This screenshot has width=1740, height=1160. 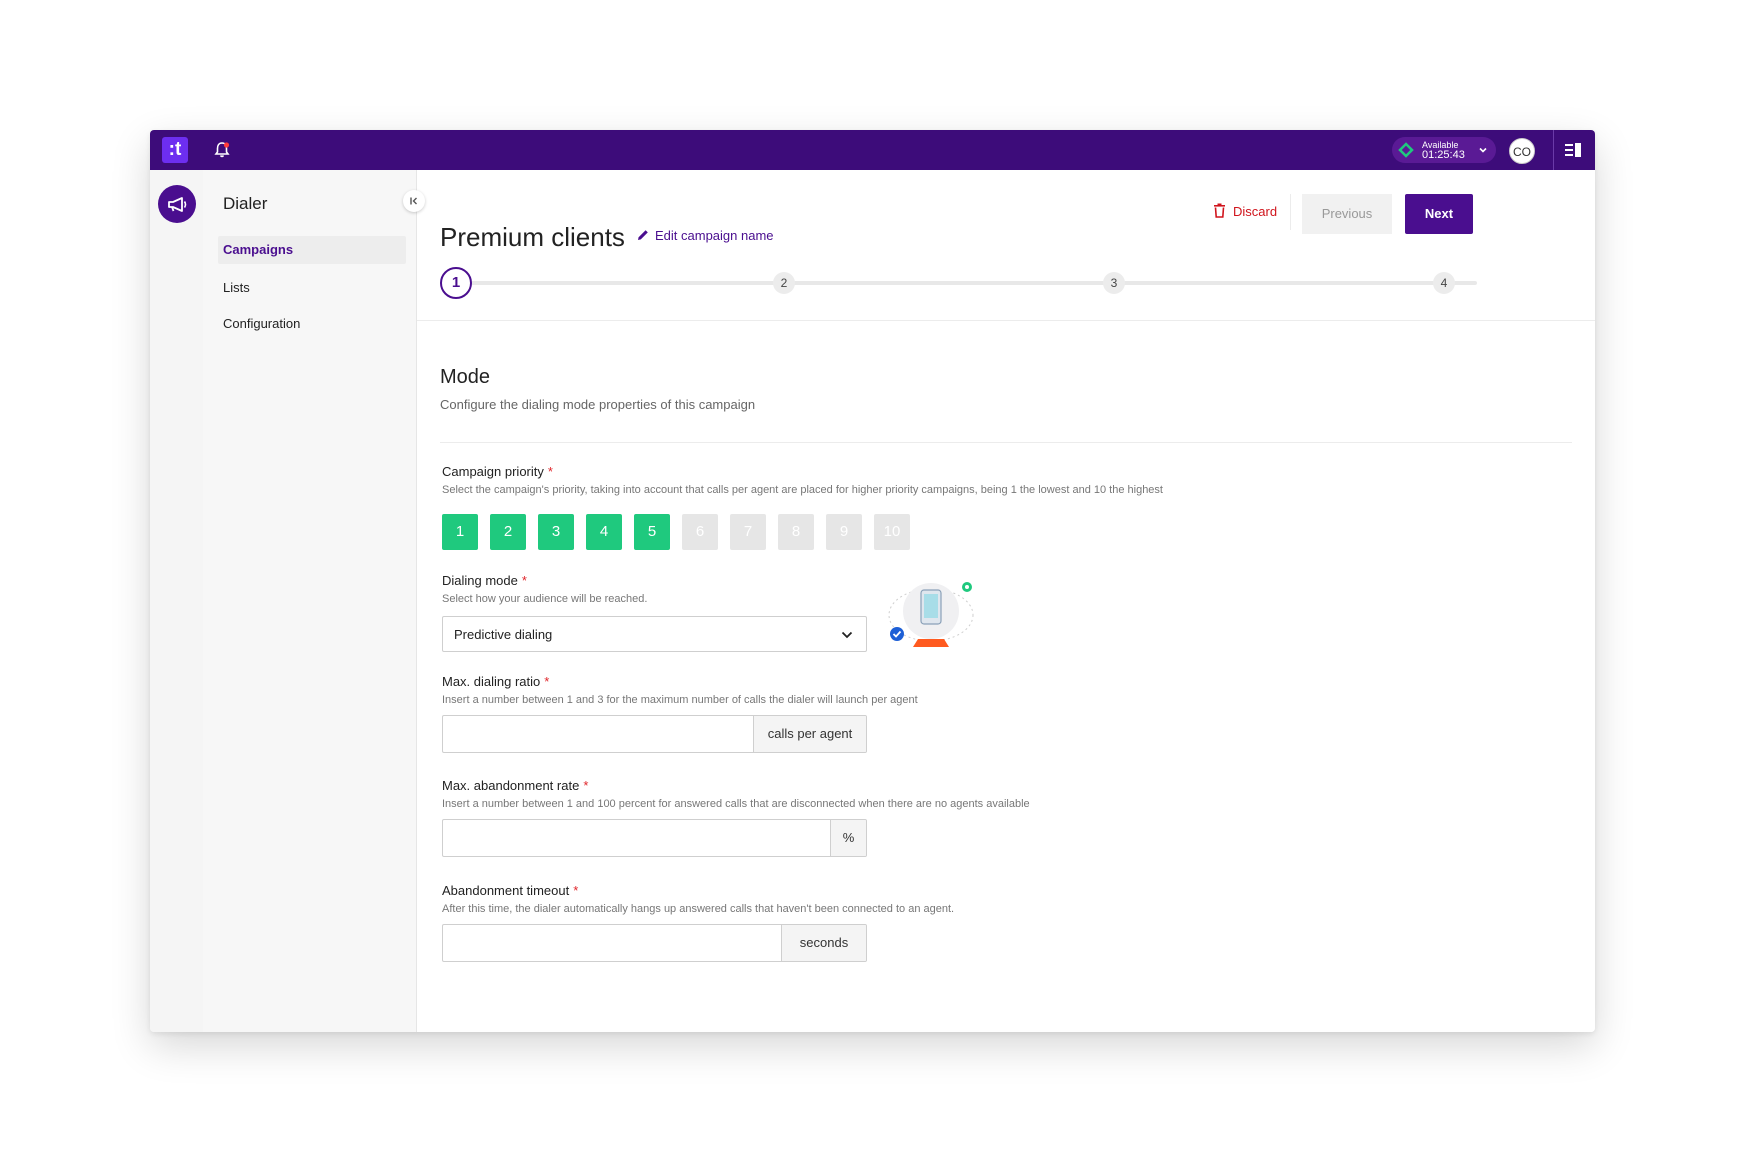 What do you see at coordinates (222, 150) in the screenshot?
I see `notification-bell-icon` at bounding box center [222, 150].